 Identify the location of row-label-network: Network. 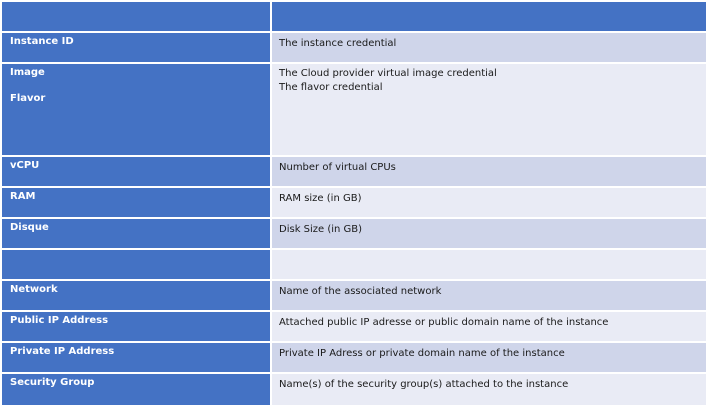
(136, 296).